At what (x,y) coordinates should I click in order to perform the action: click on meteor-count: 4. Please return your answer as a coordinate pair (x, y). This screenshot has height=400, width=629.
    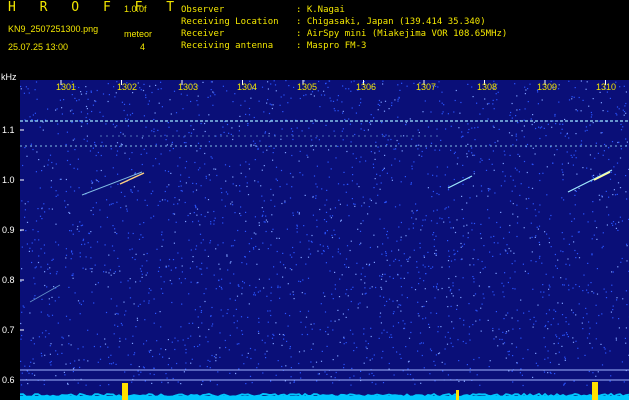
    Looking at the image, I should click on (143, 47).